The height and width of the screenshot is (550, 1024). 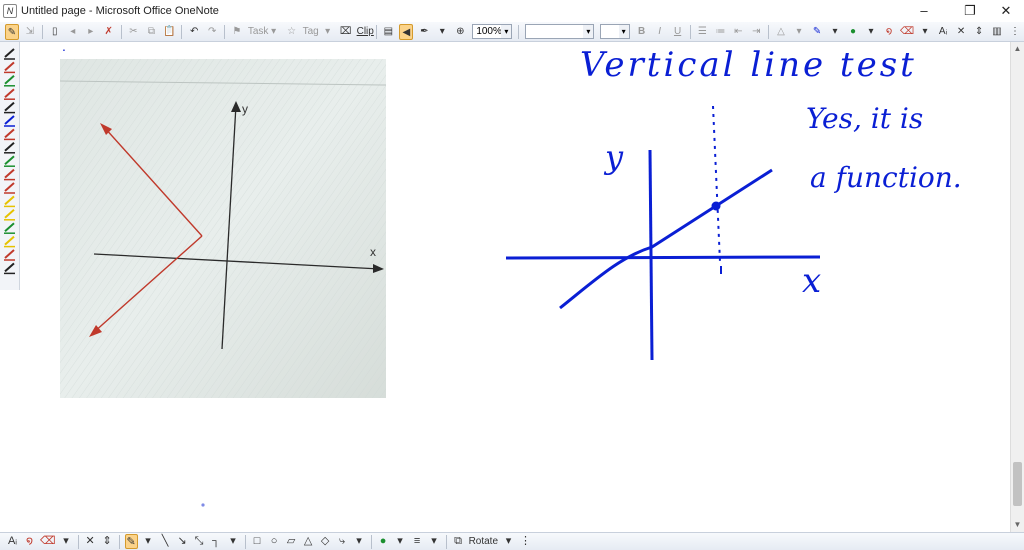 I want to click on tag-star-icon: ☆, so click(x=292, y=32).